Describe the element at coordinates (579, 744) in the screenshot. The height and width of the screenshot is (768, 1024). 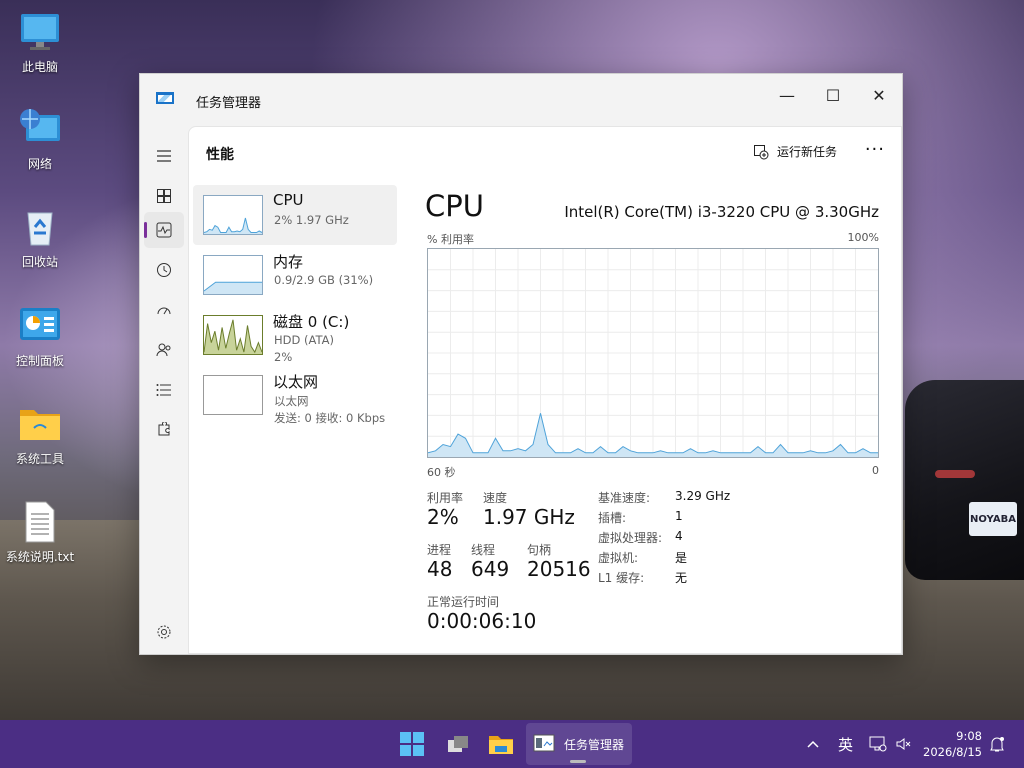
I see `taskbar-app-task-manager: 任务管理器` at that location.